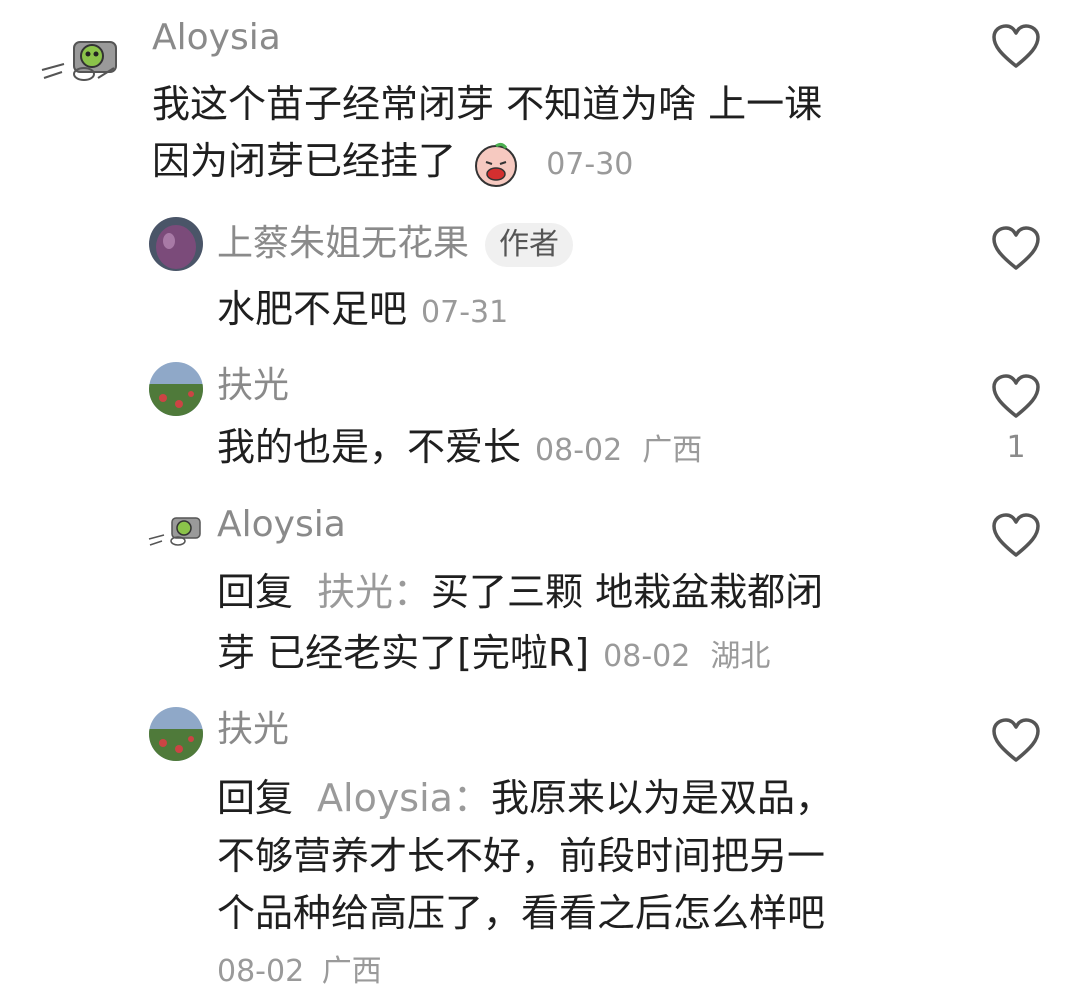 This screenshot has height=997, width=1080. I want to click on comment-text-line: 我这个苗子经常闭芽 不知道为啥 上一课, so click(487, 104).